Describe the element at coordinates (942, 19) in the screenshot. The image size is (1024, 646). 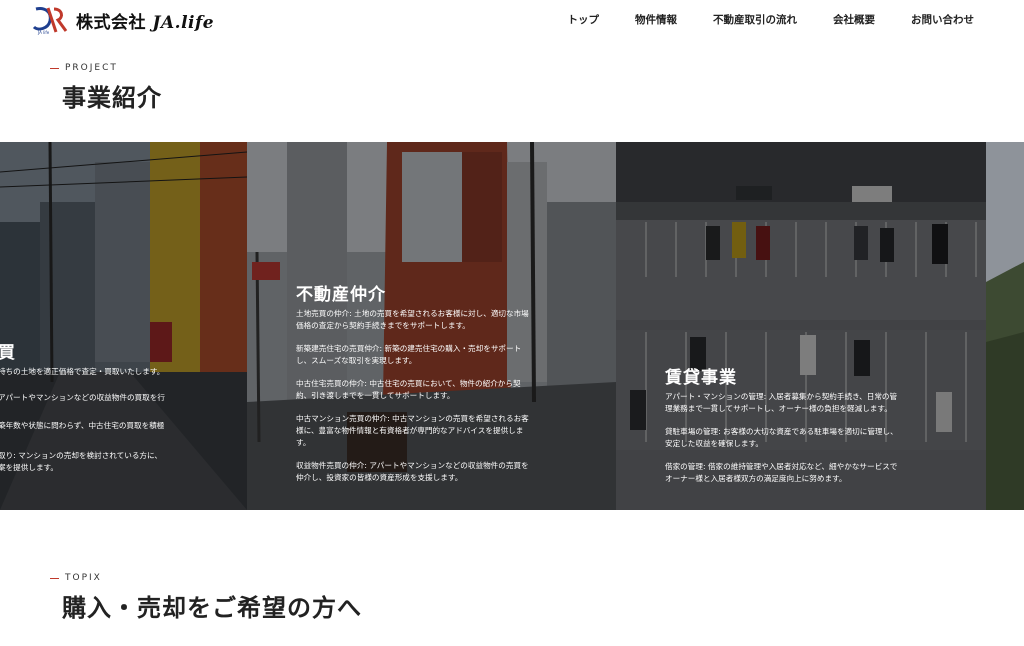
I see `nav-contact: お問い合わせ` at that location.